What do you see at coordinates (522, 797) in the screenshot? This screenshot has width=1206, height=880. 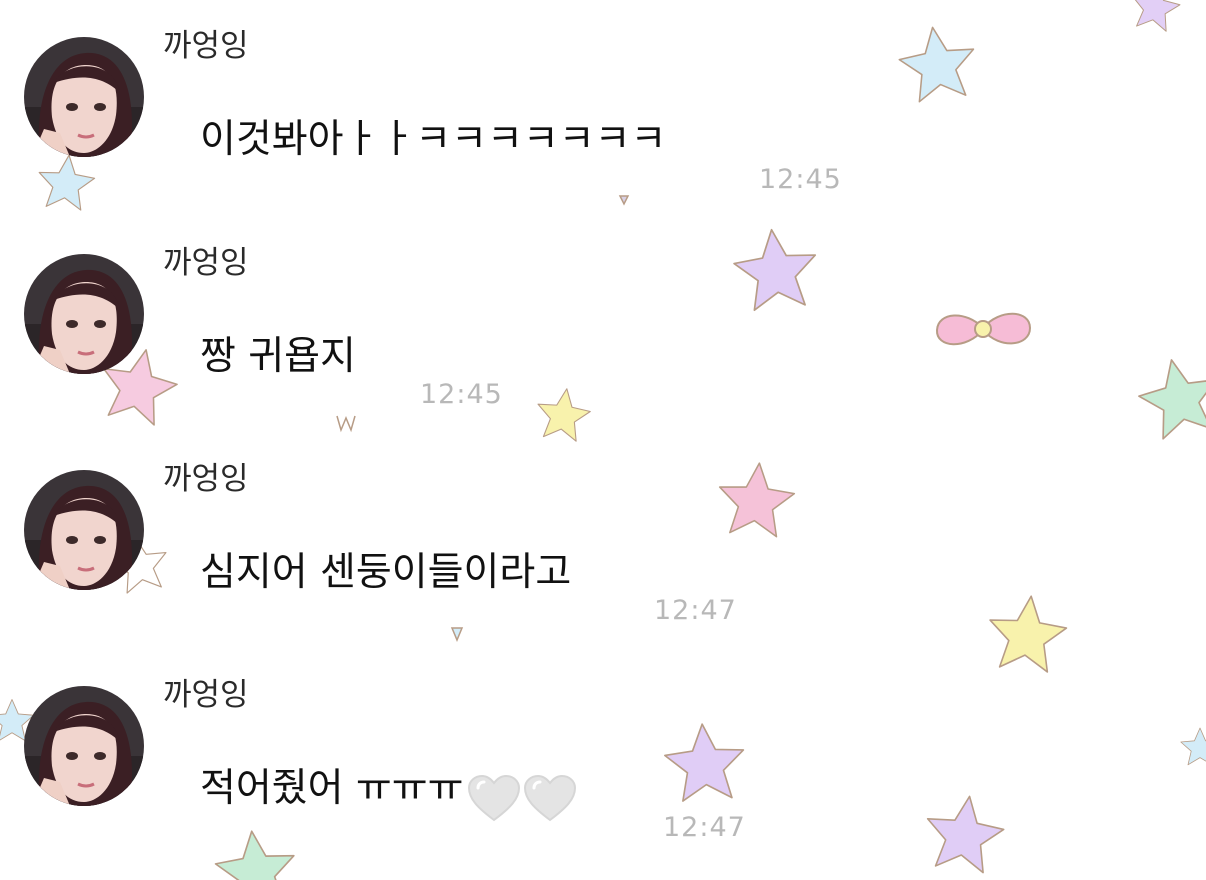 I see `emoji-group` at bounding box center [522, 797].